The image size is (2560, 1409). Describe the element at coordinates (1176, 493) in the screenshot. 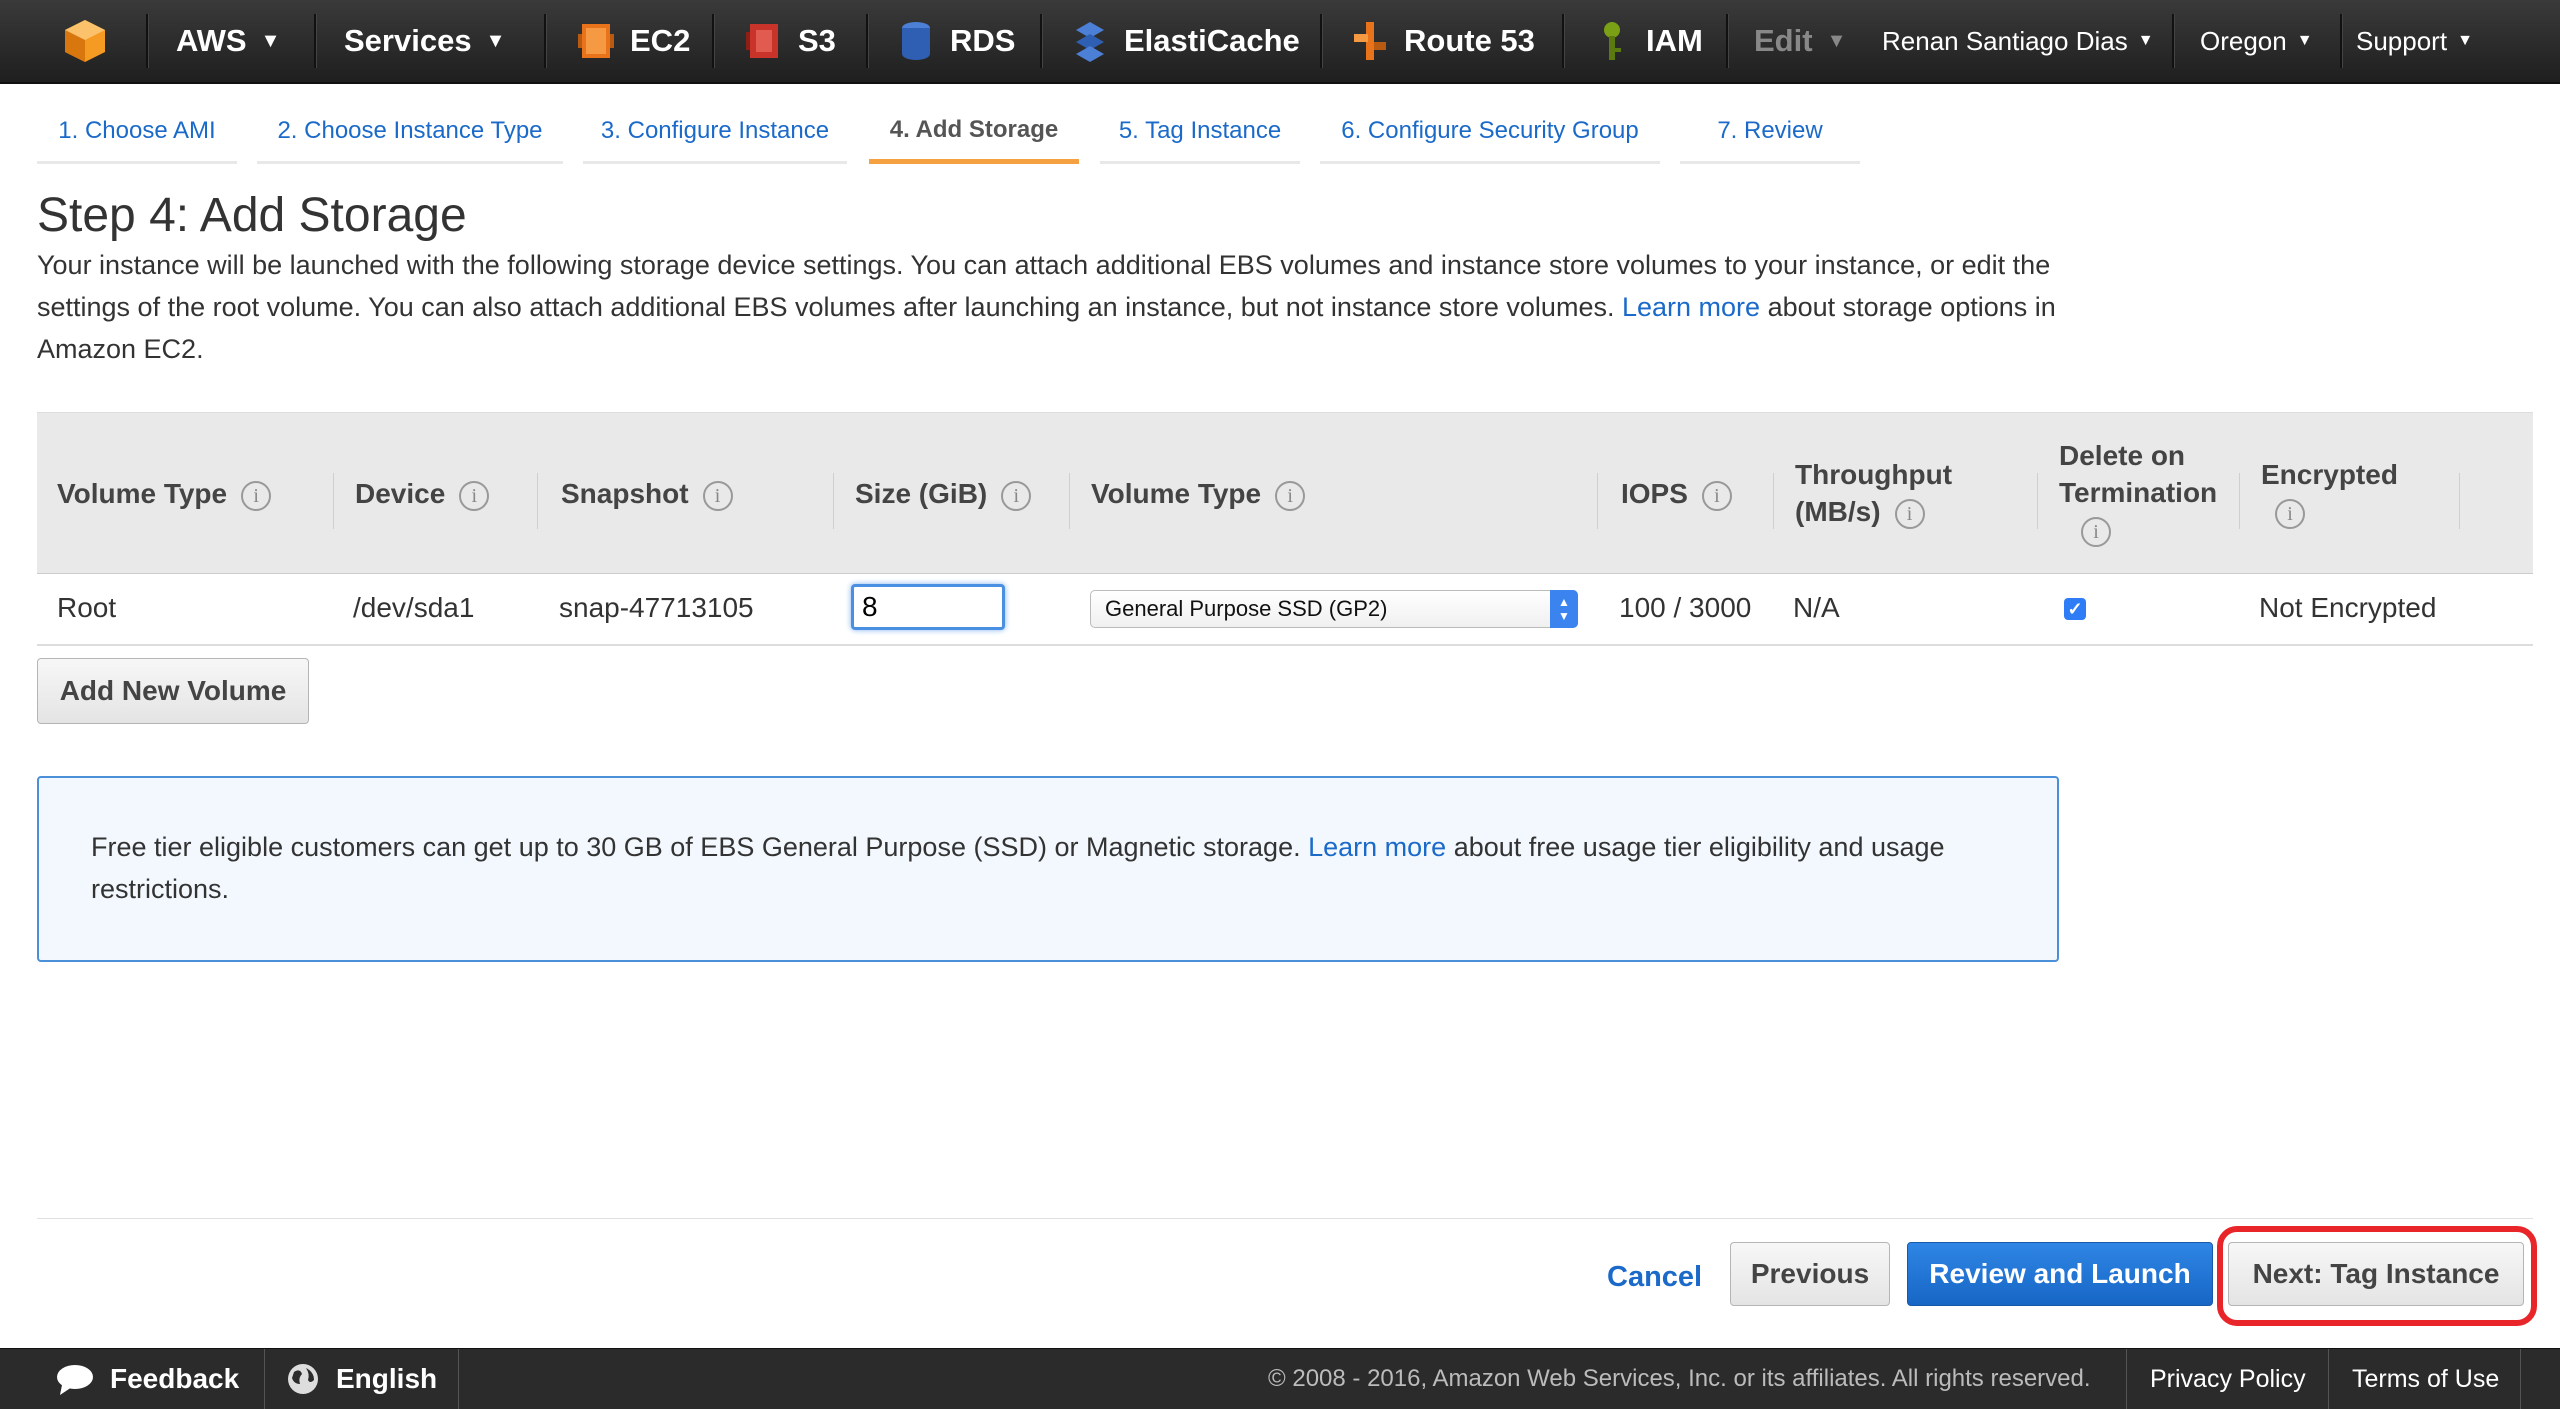

I see `header-ebs-volume-type-label: Volume Type` at that location.